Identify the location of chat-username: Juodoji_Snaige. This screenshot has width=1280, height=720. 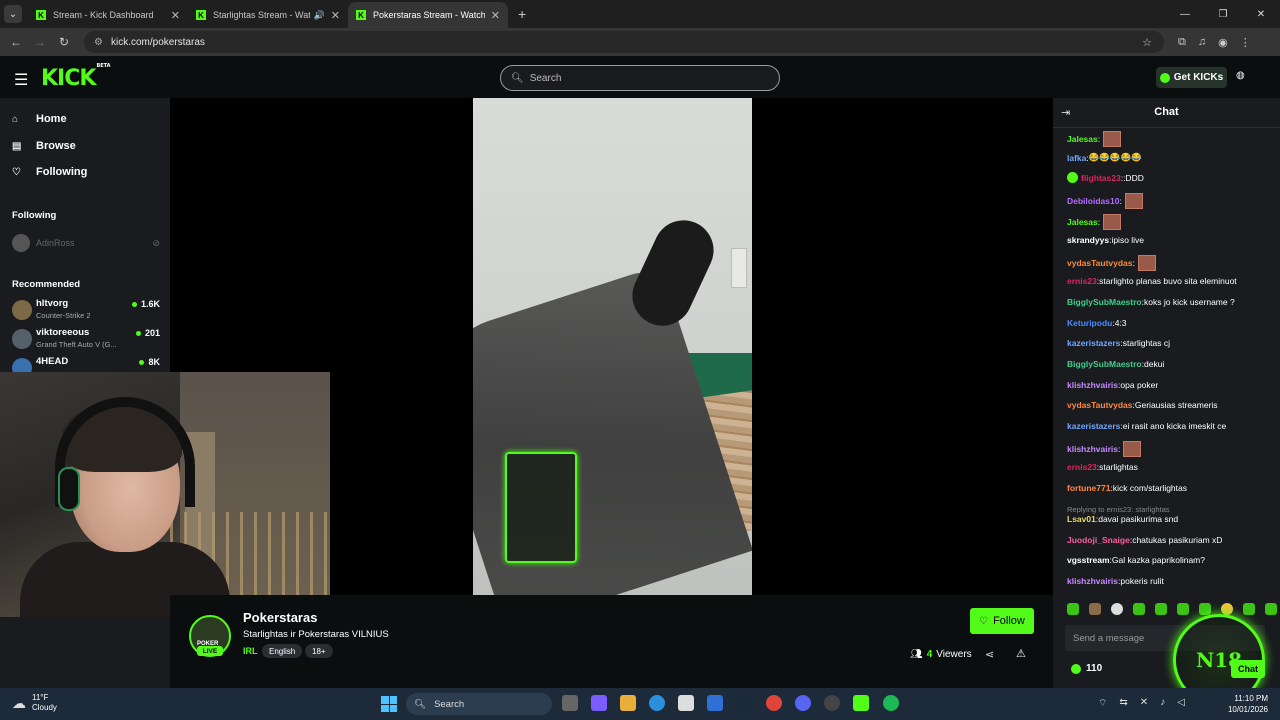
(1098, 540).